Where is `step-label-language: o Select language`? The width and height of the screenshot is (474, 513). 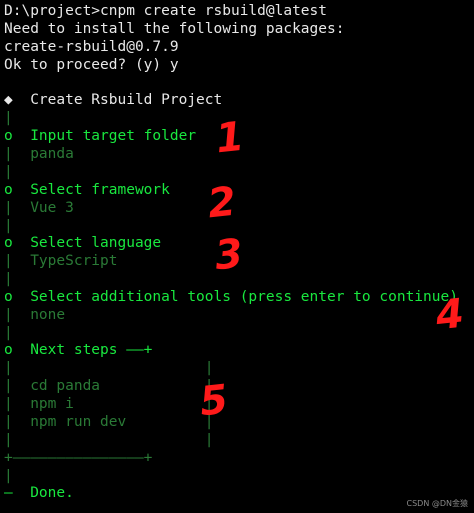 step-label-language: o Select language is located at coordinates (83, 243).